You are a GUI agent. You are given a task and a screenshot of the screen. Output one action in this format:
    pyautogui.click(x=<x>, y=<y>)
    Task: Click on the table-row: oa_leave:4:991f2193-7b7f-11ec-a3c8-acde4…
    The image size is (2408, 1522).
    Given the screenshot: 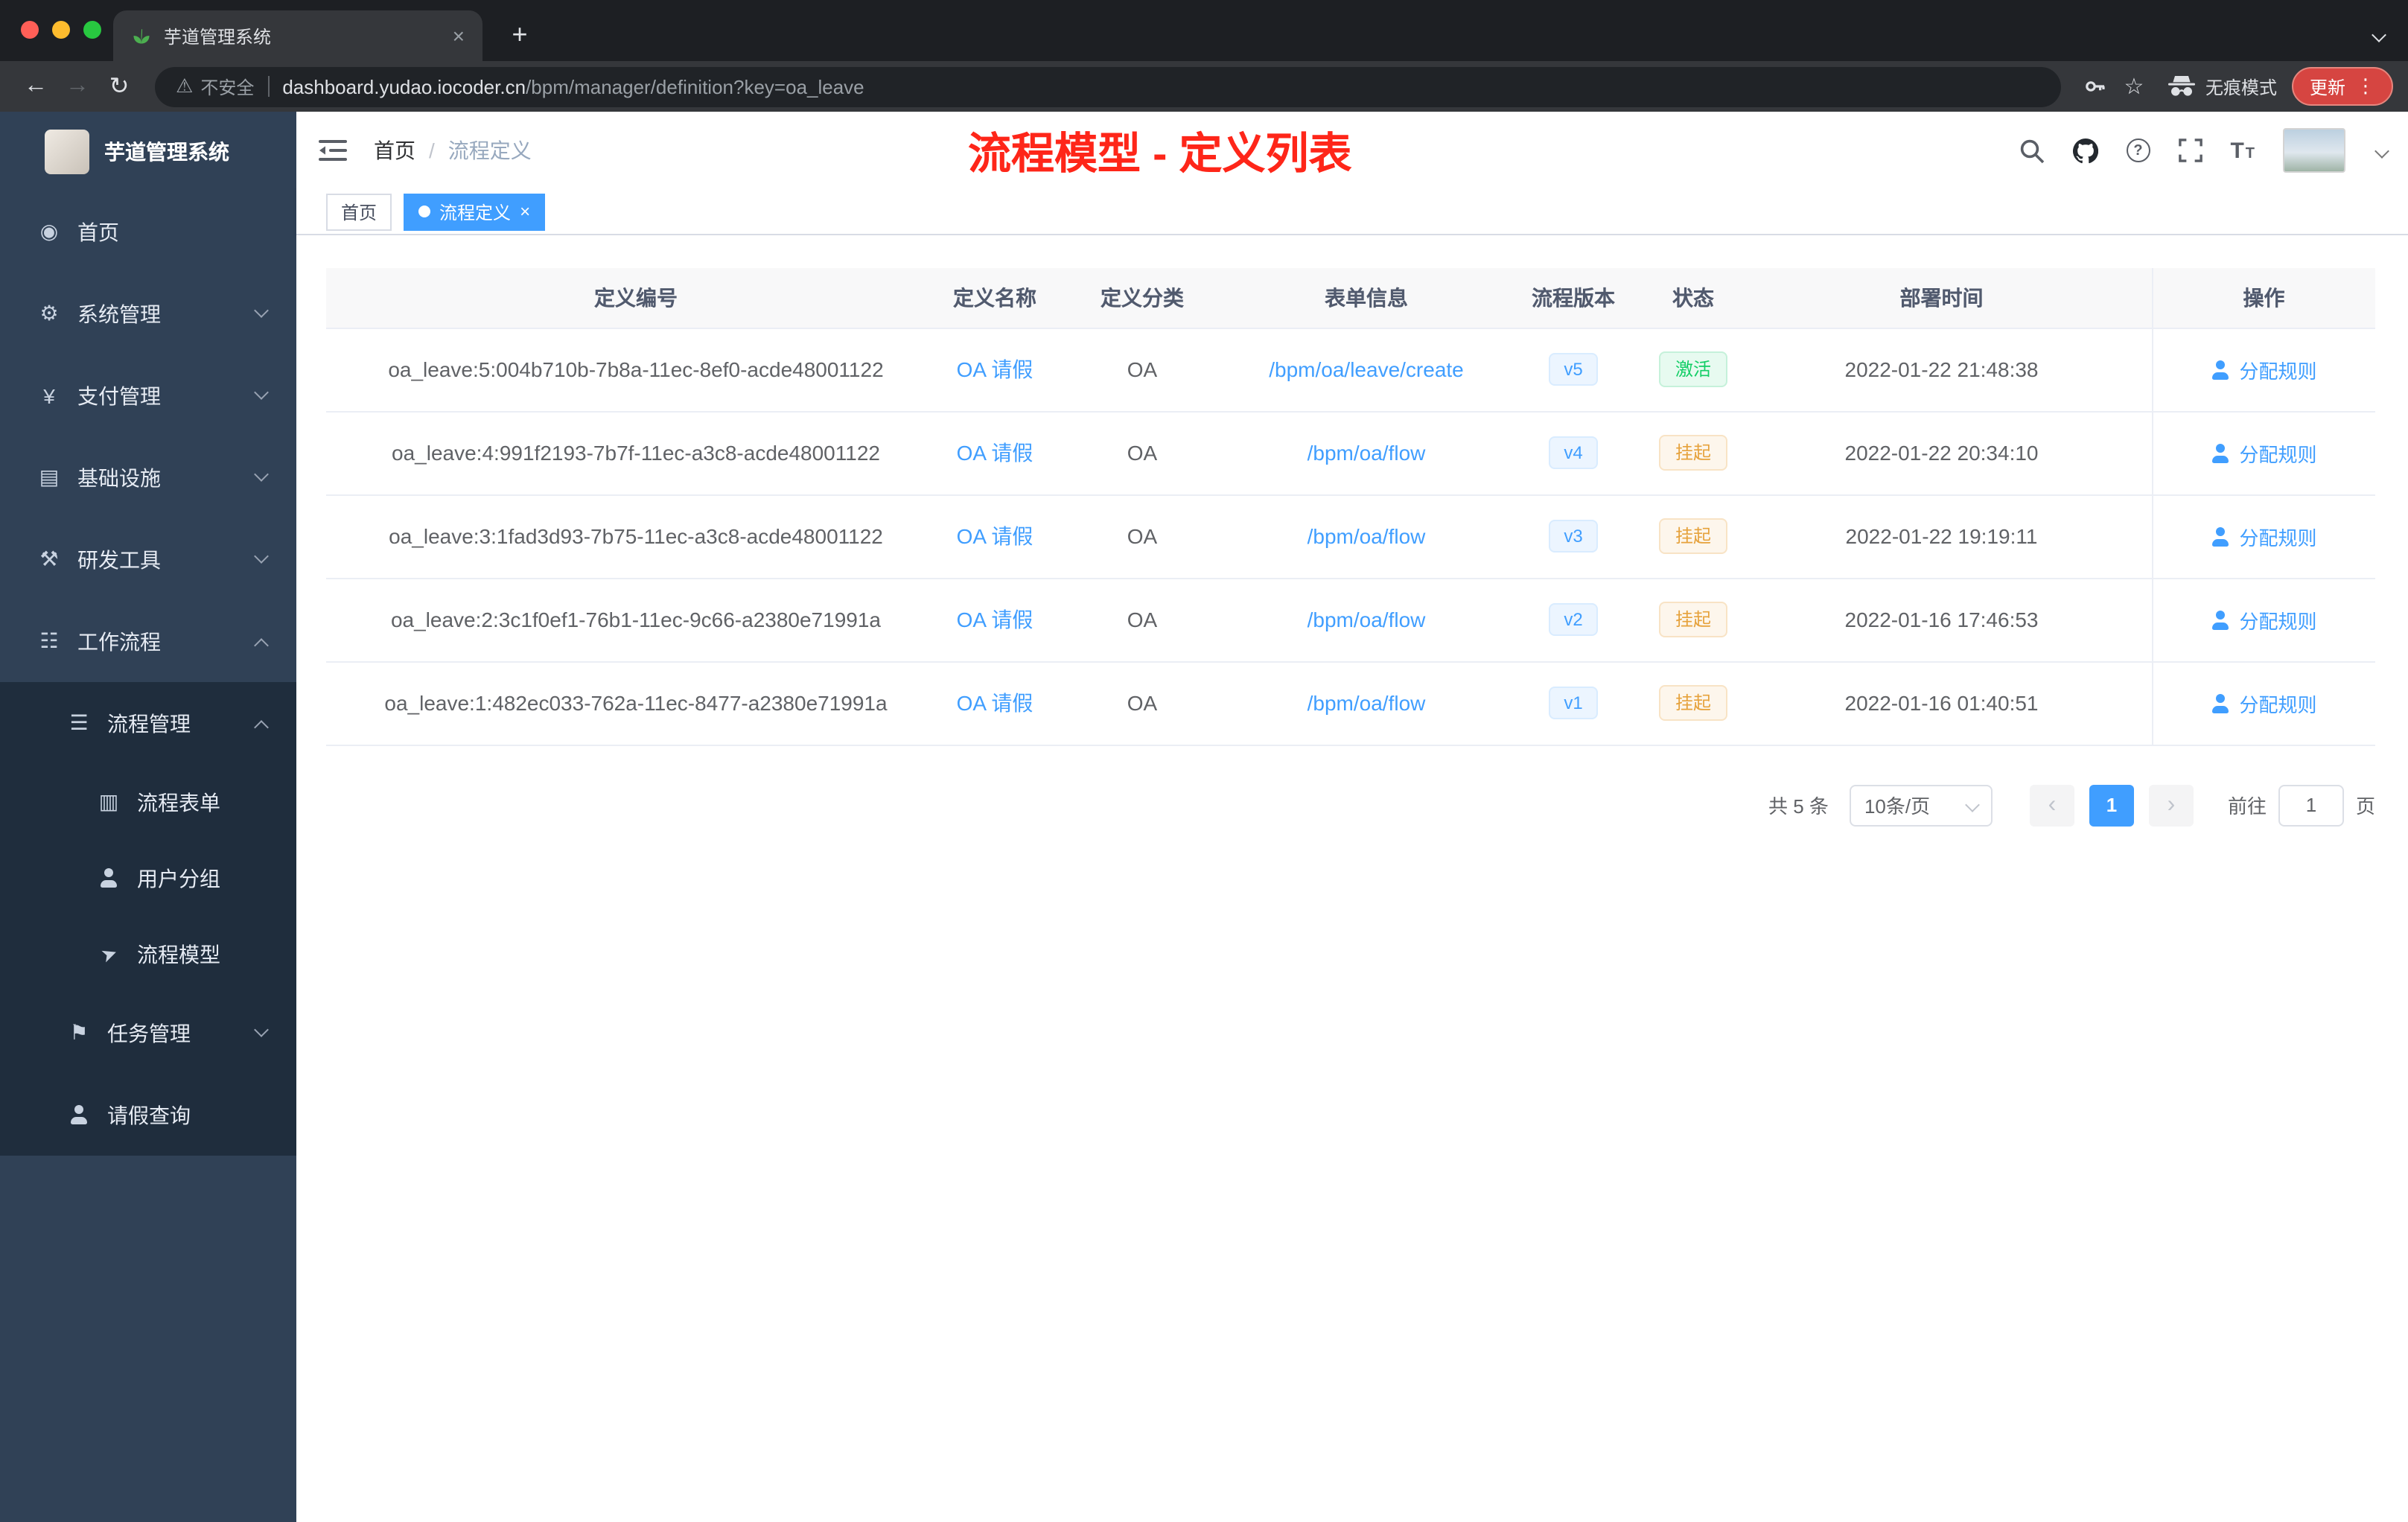 What is the action you would take?
    pyautogui.click(x=1350, y=453)
    